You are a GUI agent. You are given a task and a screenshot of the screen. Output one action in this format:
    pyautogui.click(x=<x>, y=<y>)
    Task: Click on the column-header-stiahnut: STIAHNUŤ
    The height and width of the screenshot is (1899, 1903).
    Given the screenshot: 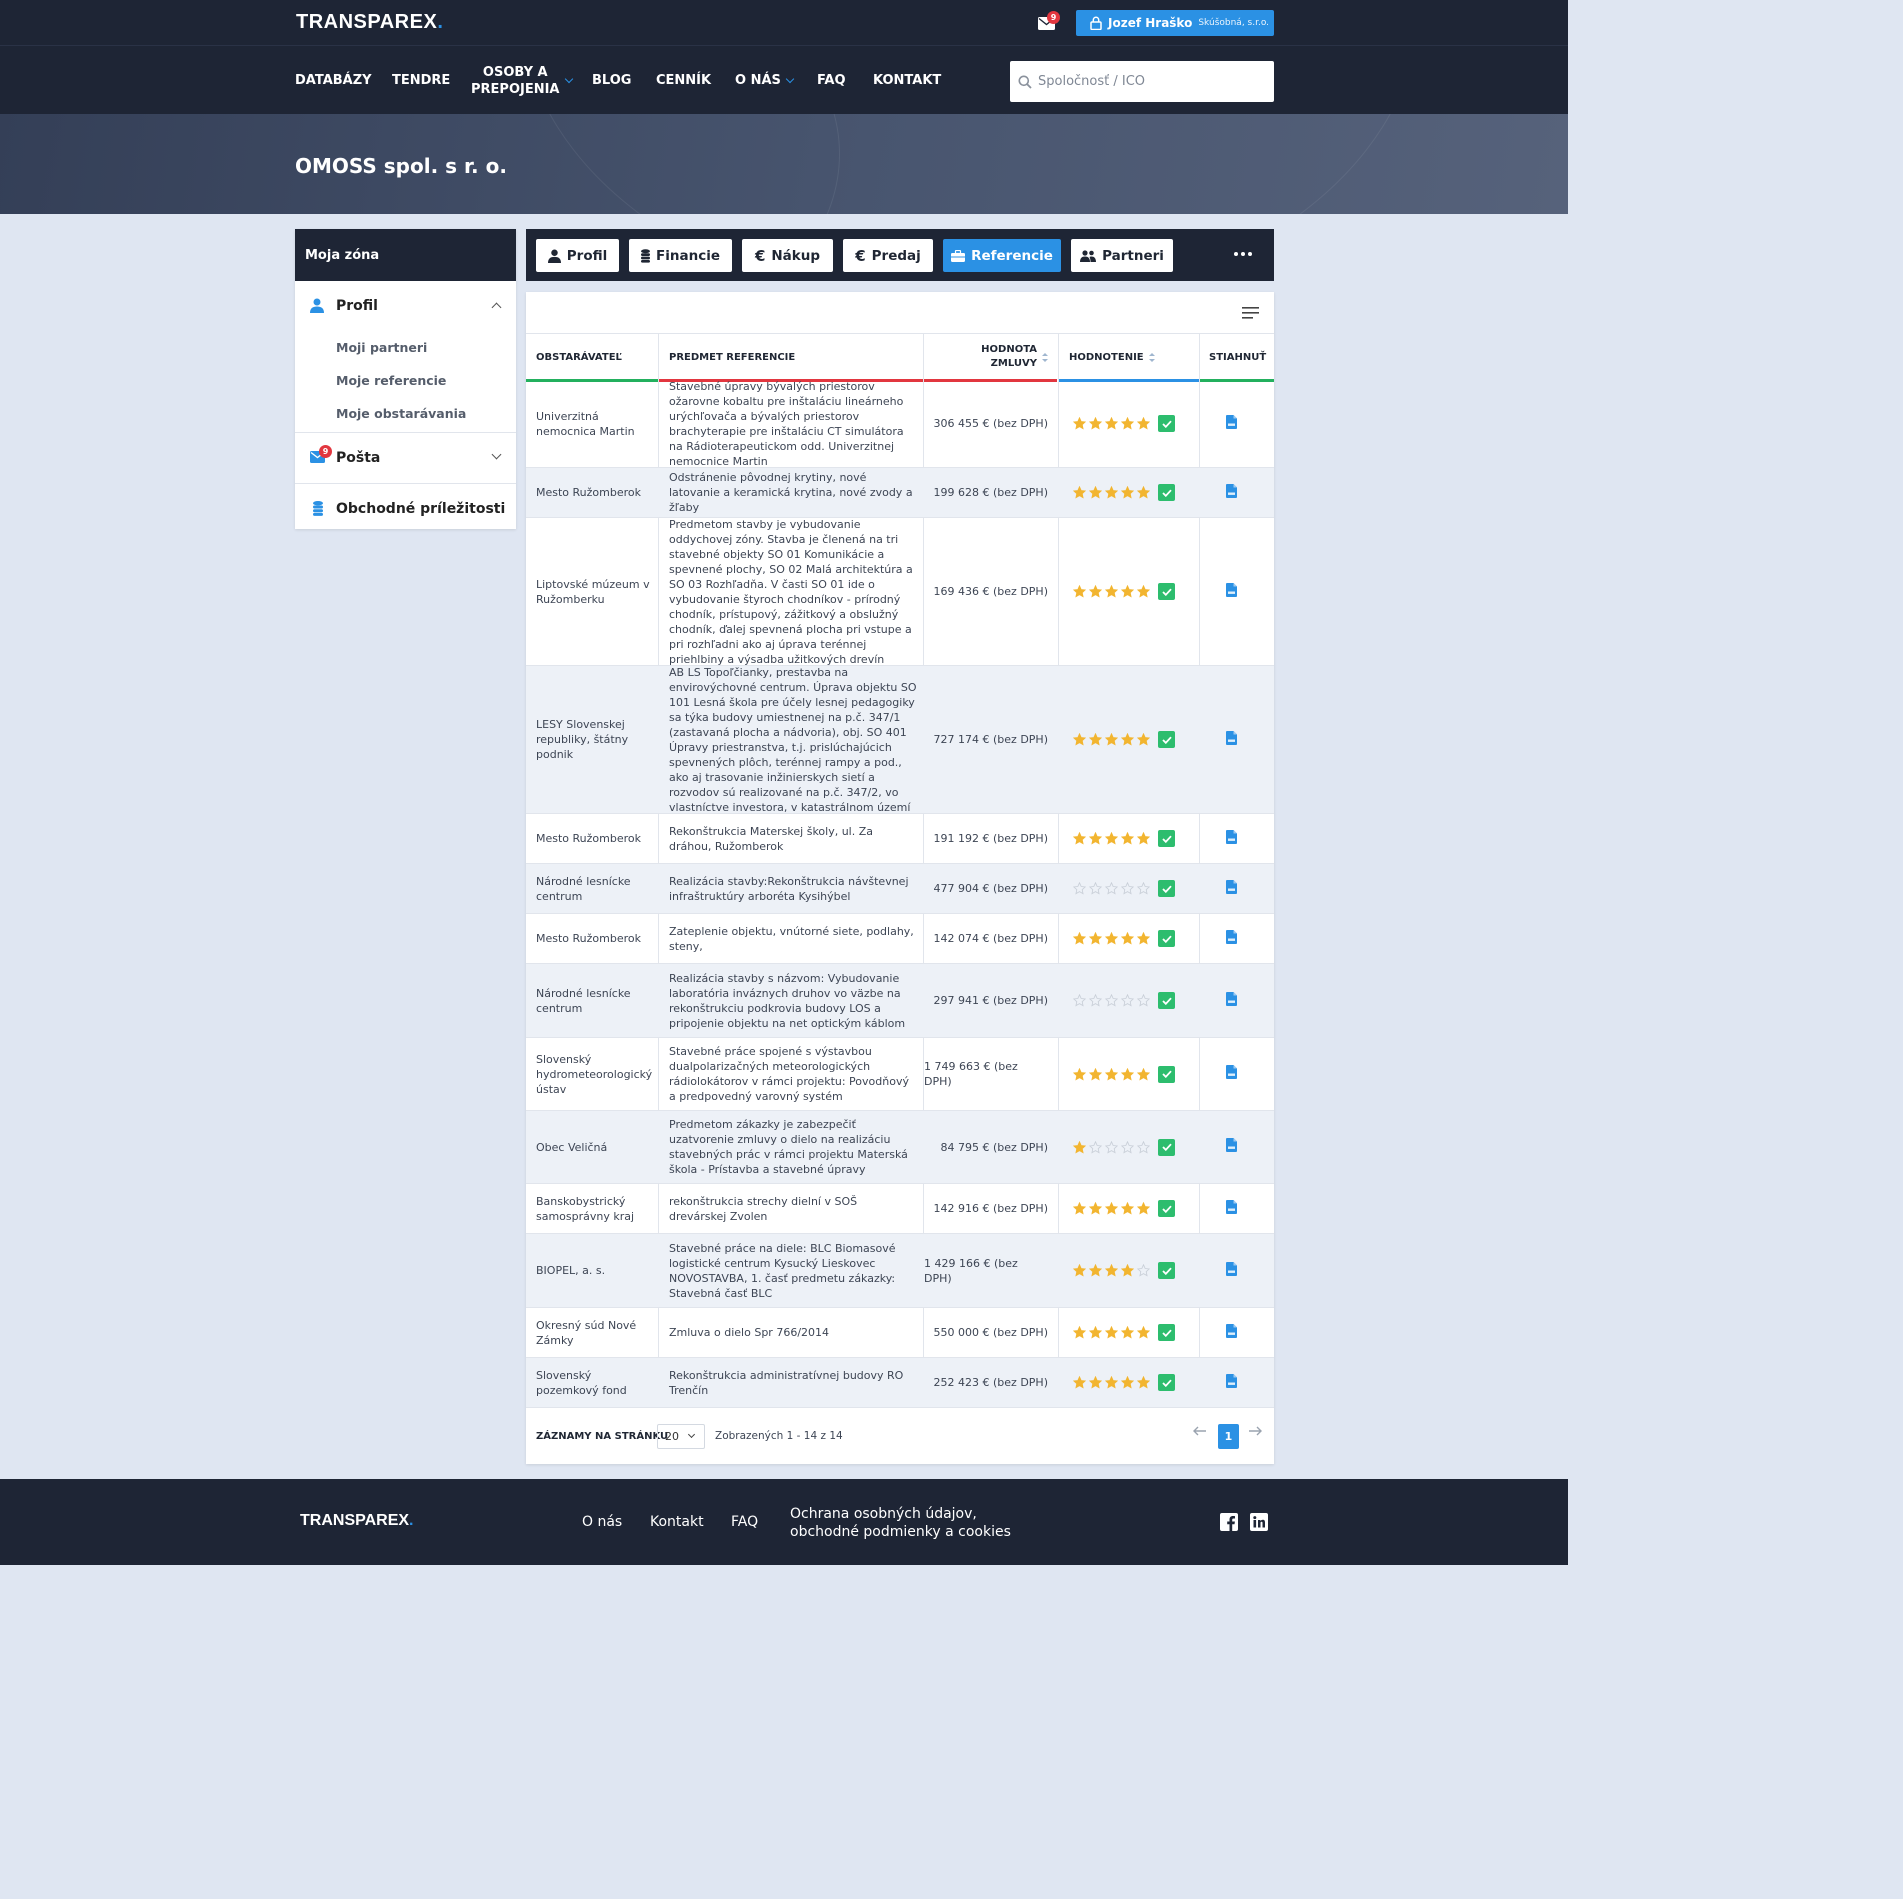 What is the action you would take?
    pyautogui.click(x=1238, y=357)
    